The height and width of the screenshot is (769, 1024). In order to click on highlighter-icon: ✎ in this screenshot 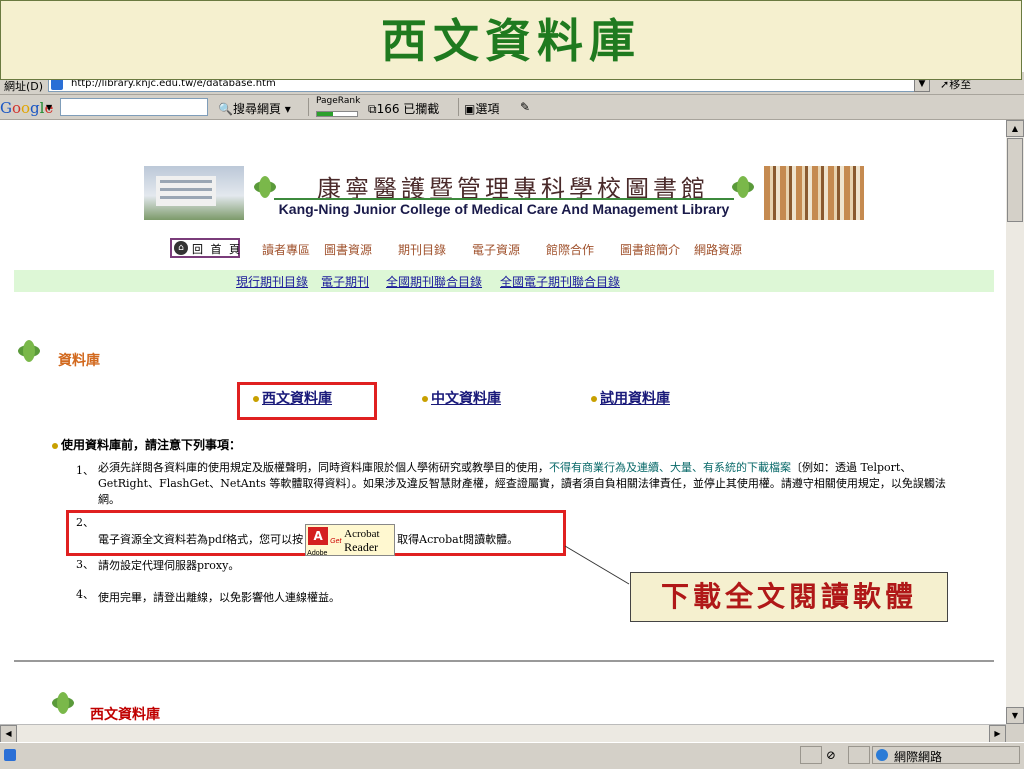, I will do `click(525, 107)`.